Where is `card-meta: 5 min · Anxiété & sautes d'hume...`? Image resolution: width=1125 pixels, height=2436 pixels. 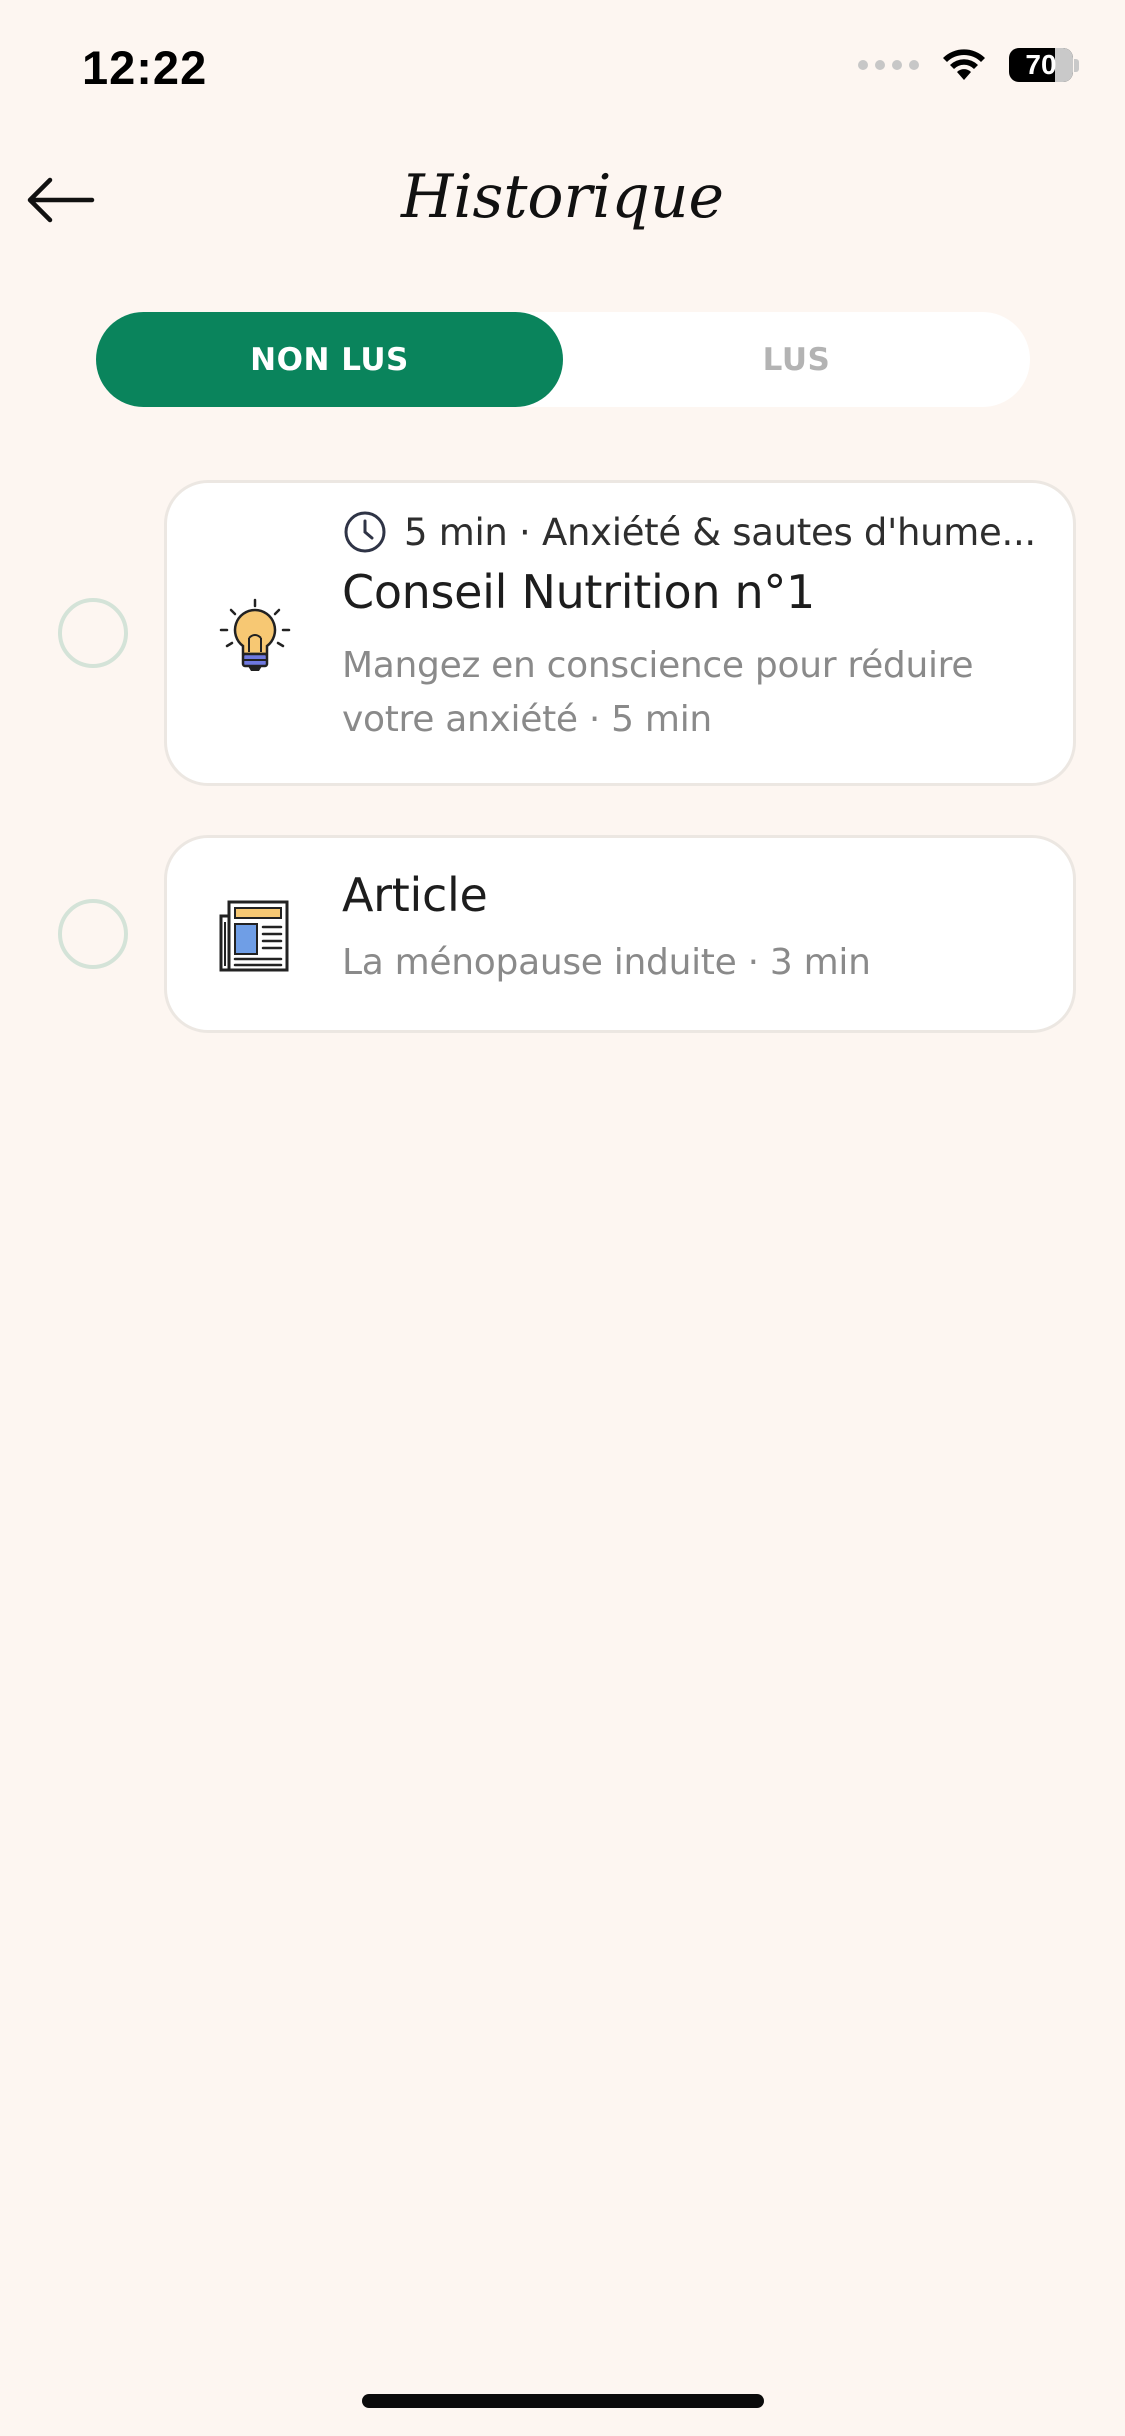 card-meta: 5 min · Anxiété & sautes d'hume... is located at coordinates (692, 532).